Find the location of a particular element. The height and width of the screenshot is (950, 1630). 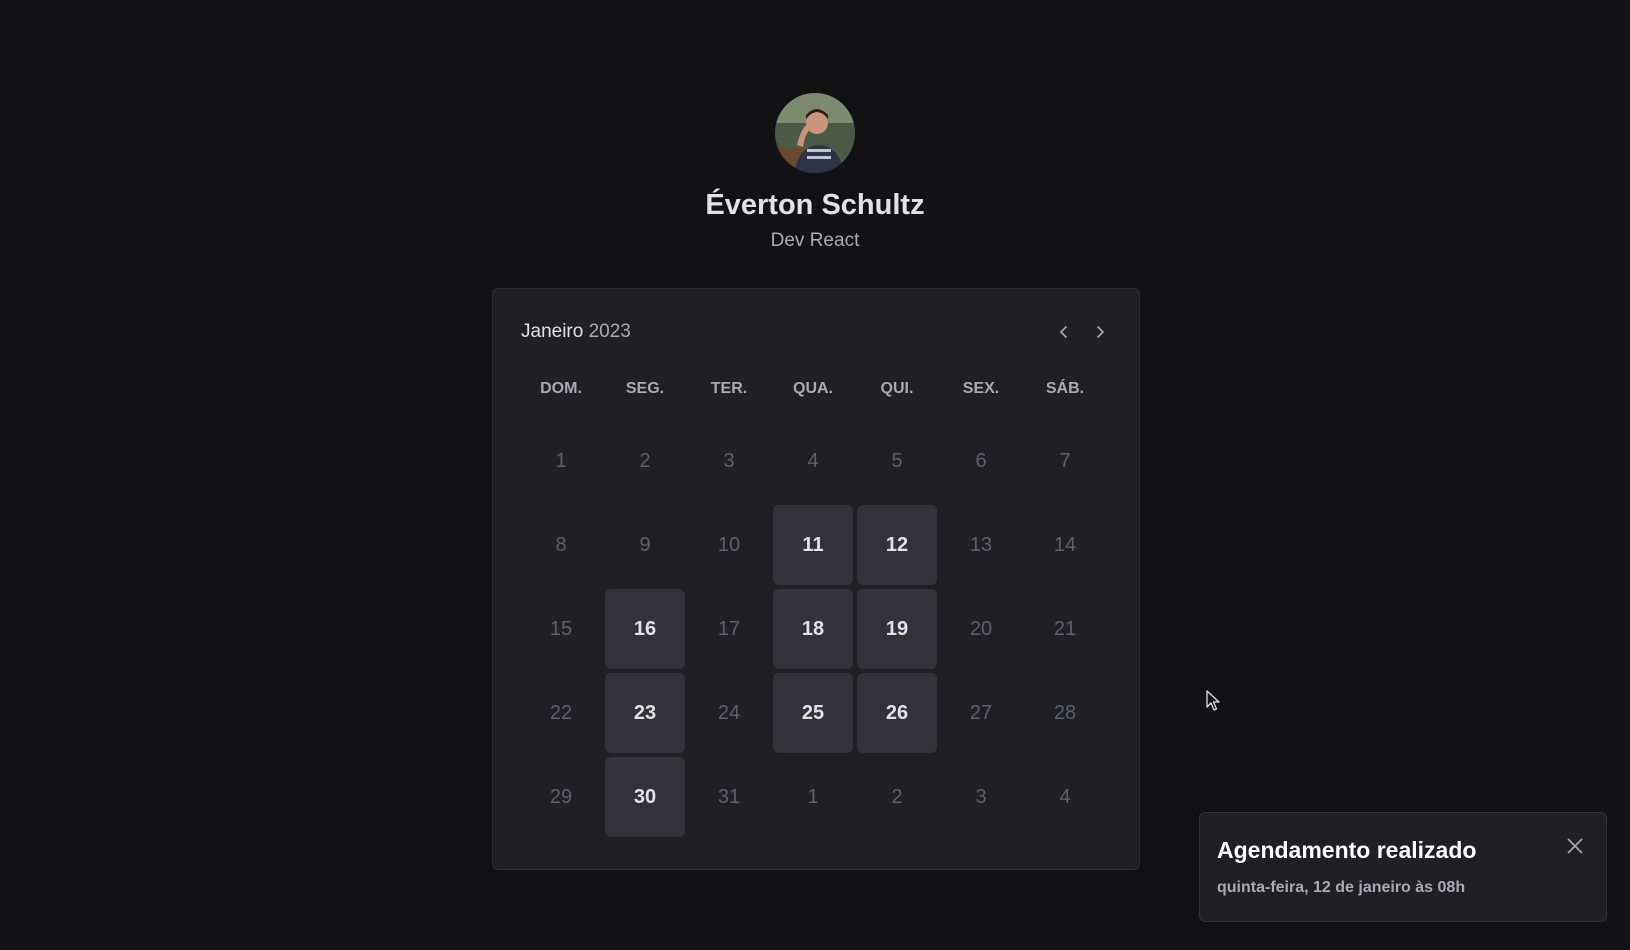

toast-title: Agendamento realizado is located at coordinates (1347, 850).